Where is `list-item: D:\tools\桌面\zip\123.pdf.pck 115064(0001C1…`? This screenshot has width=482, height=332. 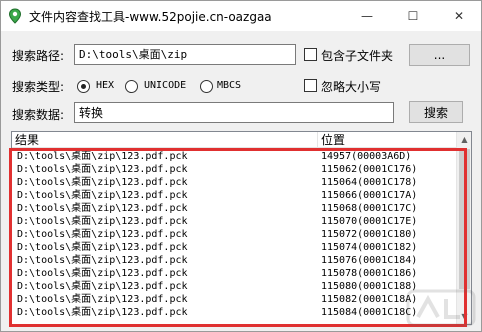
list-item: D:\tools\桌面\zip\123.pdf.pck 115064(0001C1… is located at coordinates (234, 182).